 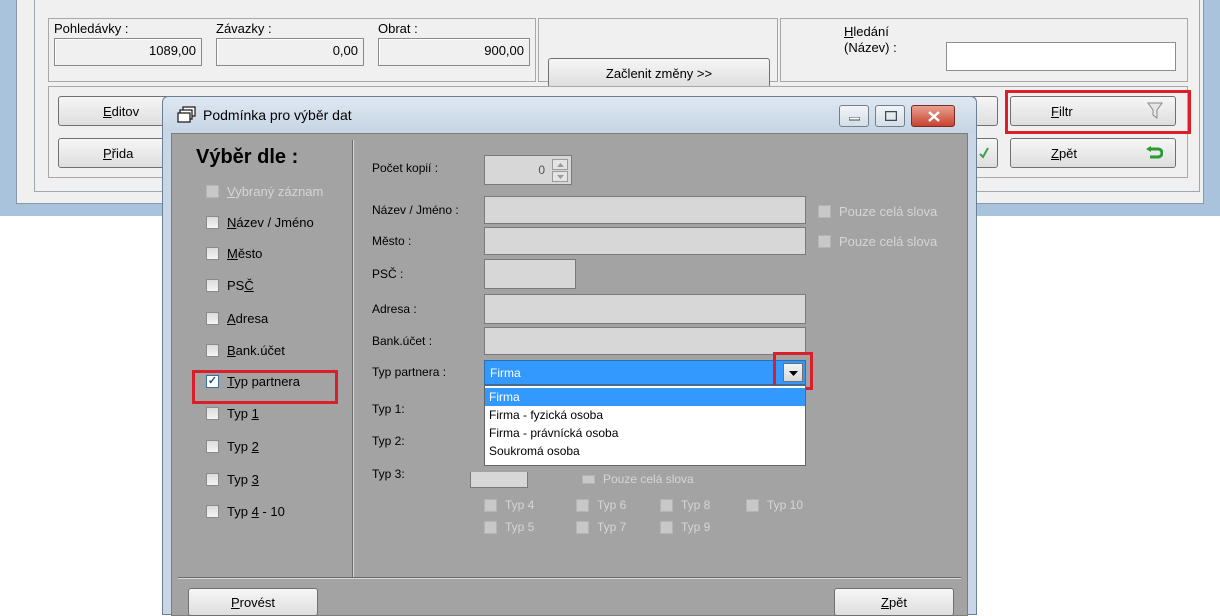 I want to click on criteria-checkbox-label: Typ 1, so click(x=243, y=413).